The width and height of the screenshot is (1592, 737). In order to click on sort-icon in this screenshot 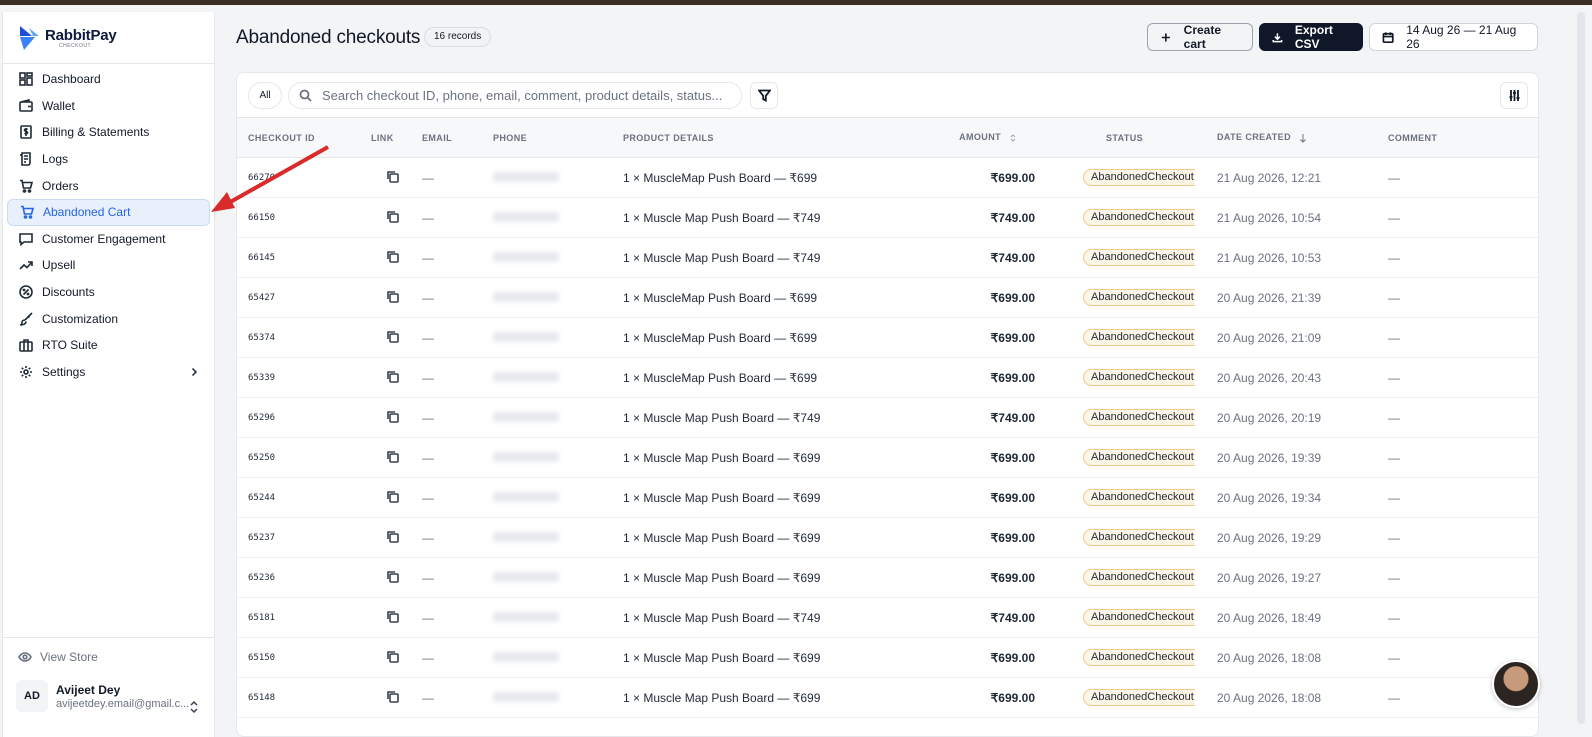, I will do `click(1013, 138)`.